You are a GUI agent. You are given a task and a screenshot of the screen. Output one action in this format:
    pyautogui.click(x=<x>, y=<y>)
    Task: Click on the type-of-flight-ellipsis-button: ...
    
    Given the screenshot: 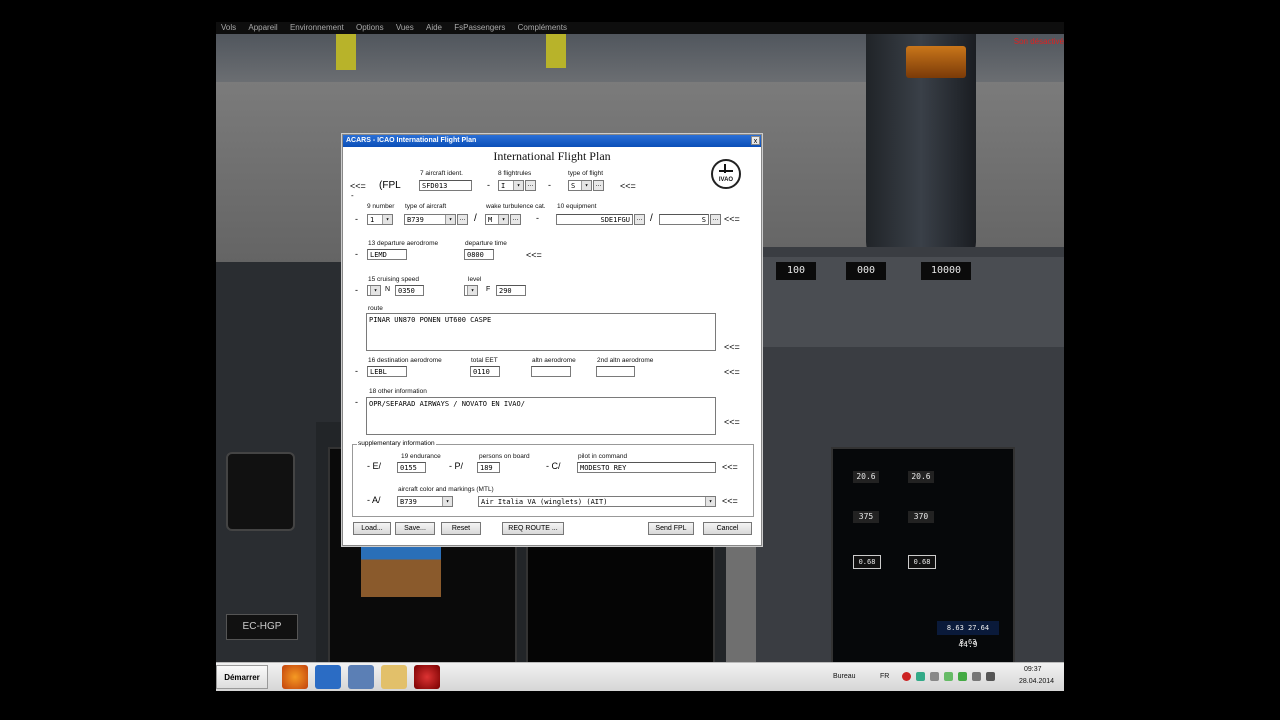 What is the action you would take?
    pyautogui.click(x=598, y=185)
    